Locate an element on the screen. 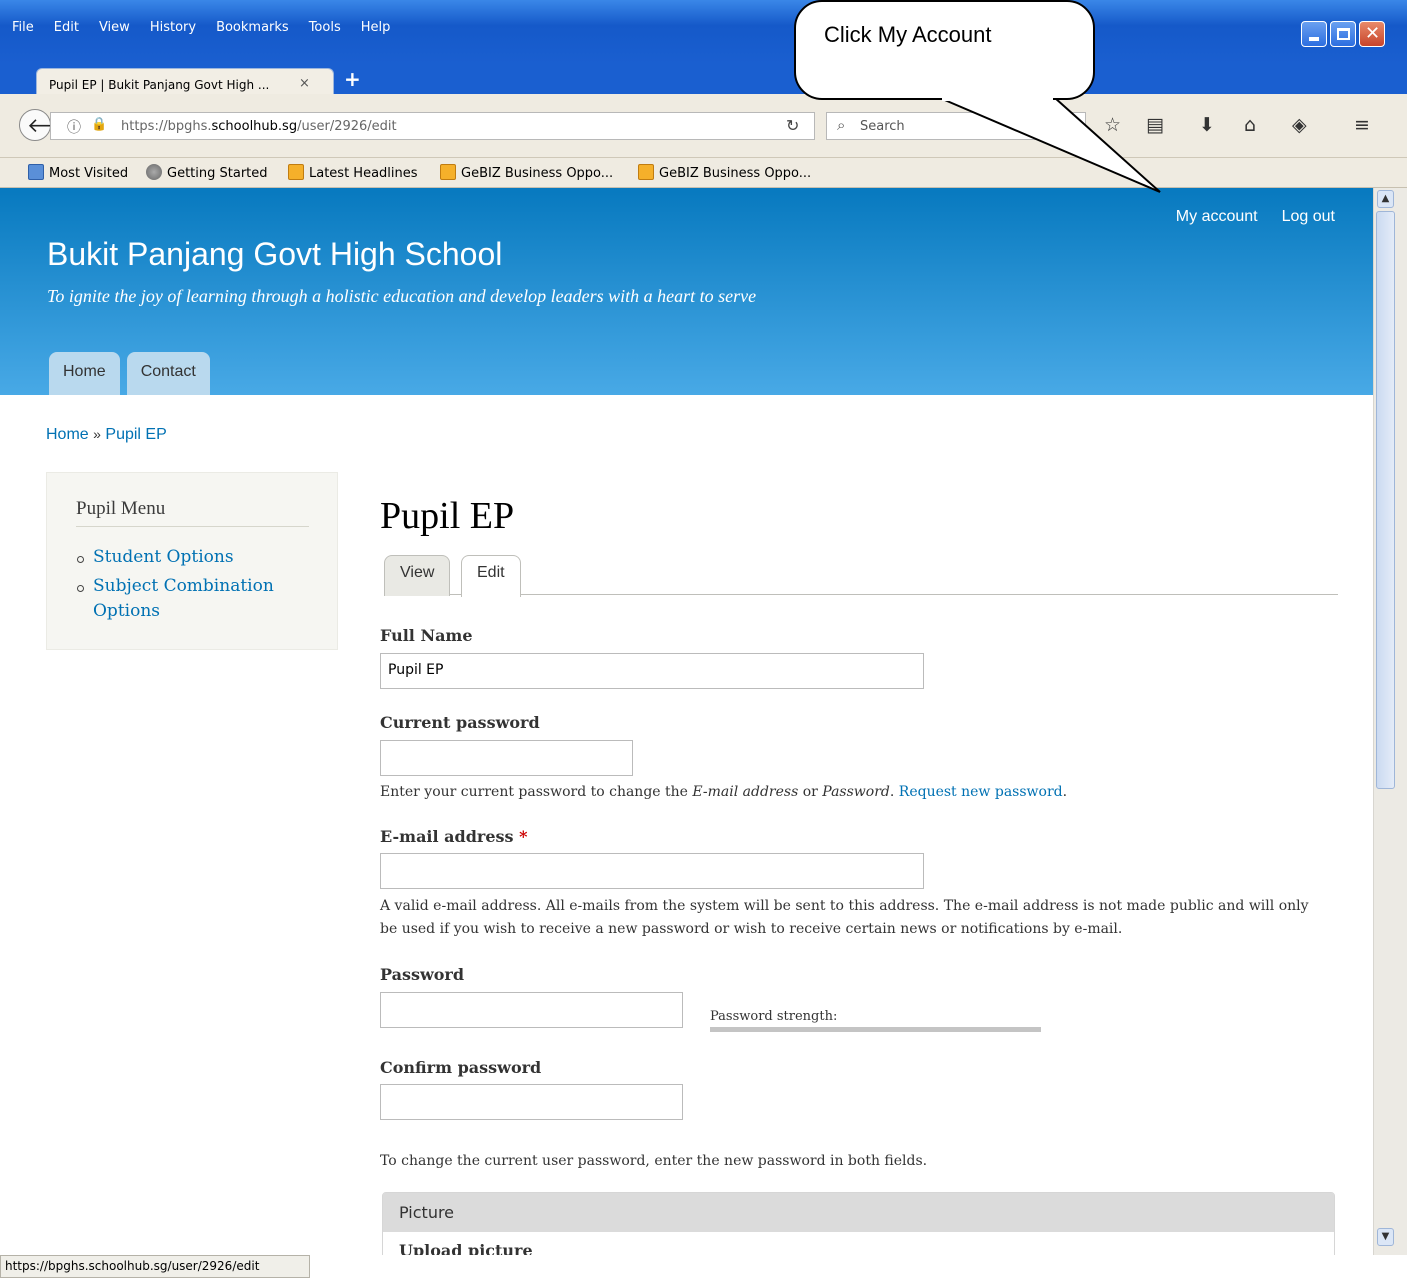  password-strength-bar is located at coordinates (875, 1029).